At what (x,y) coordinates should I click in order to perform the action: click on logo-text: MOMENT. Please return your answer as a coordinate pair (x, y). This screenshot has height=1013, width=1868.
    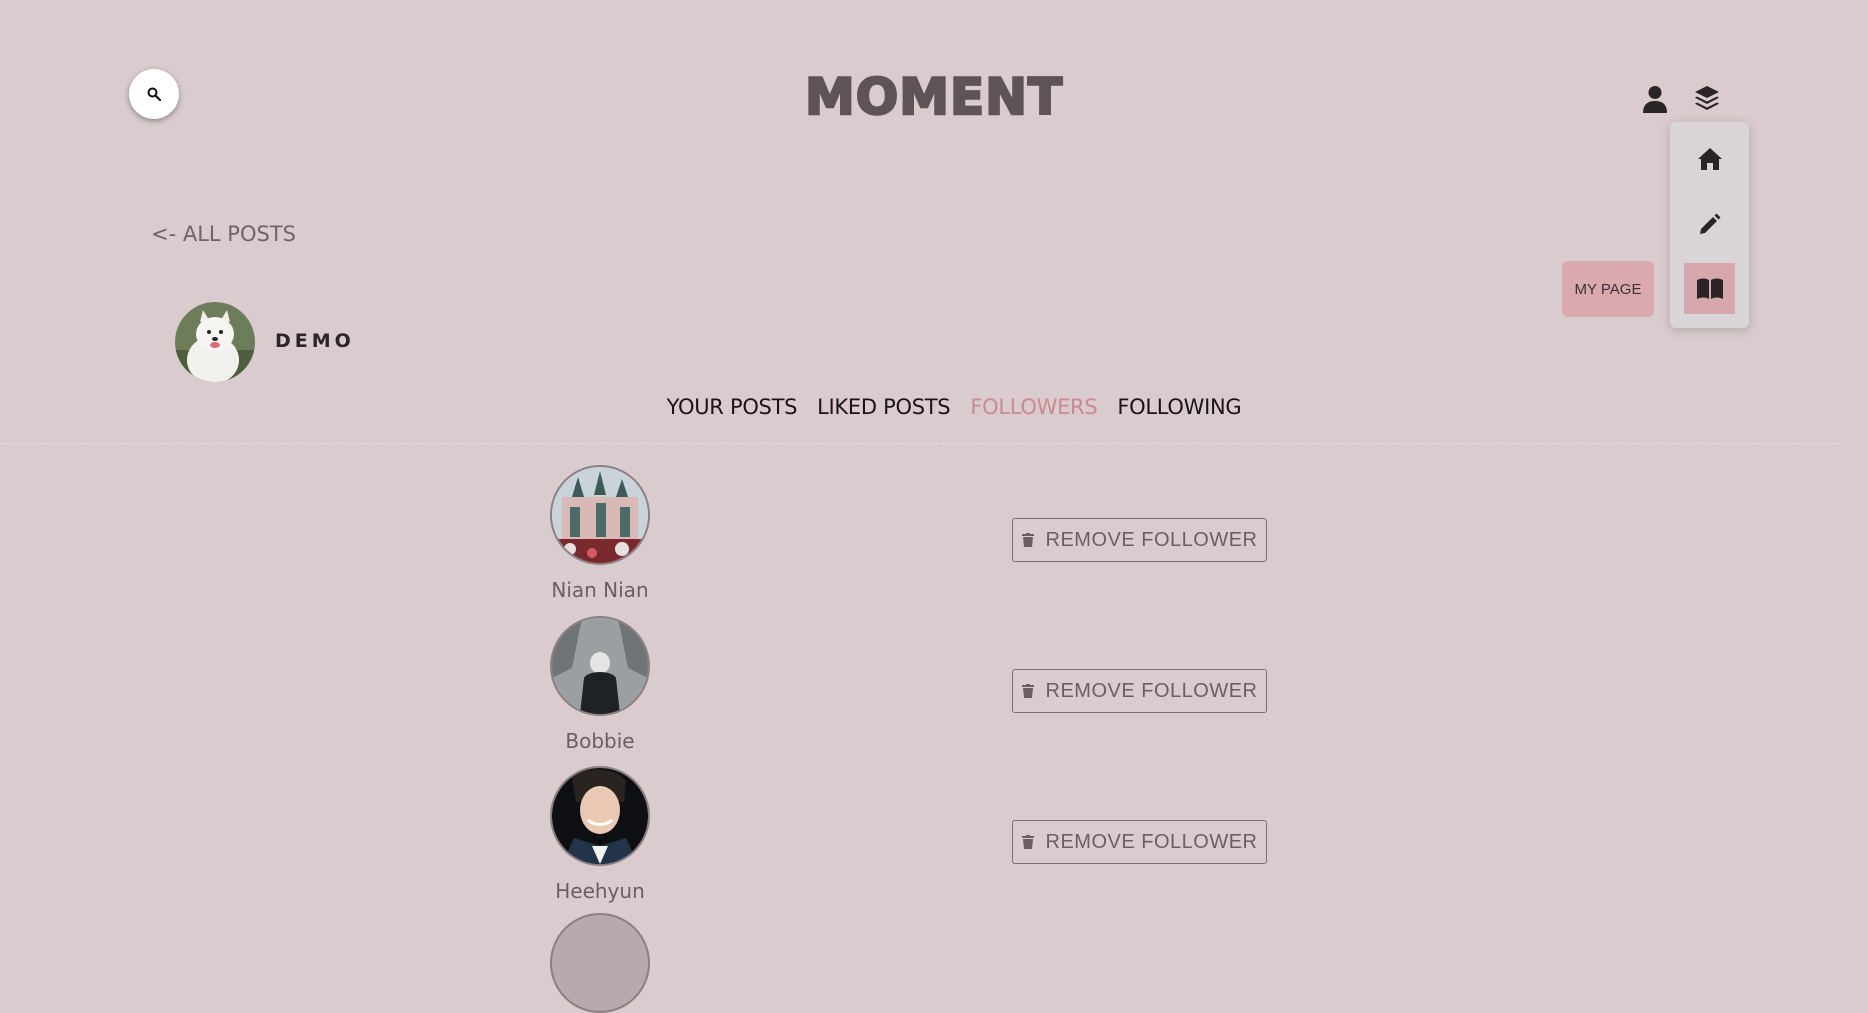
    Looking at the image, I should click on (934, 97).